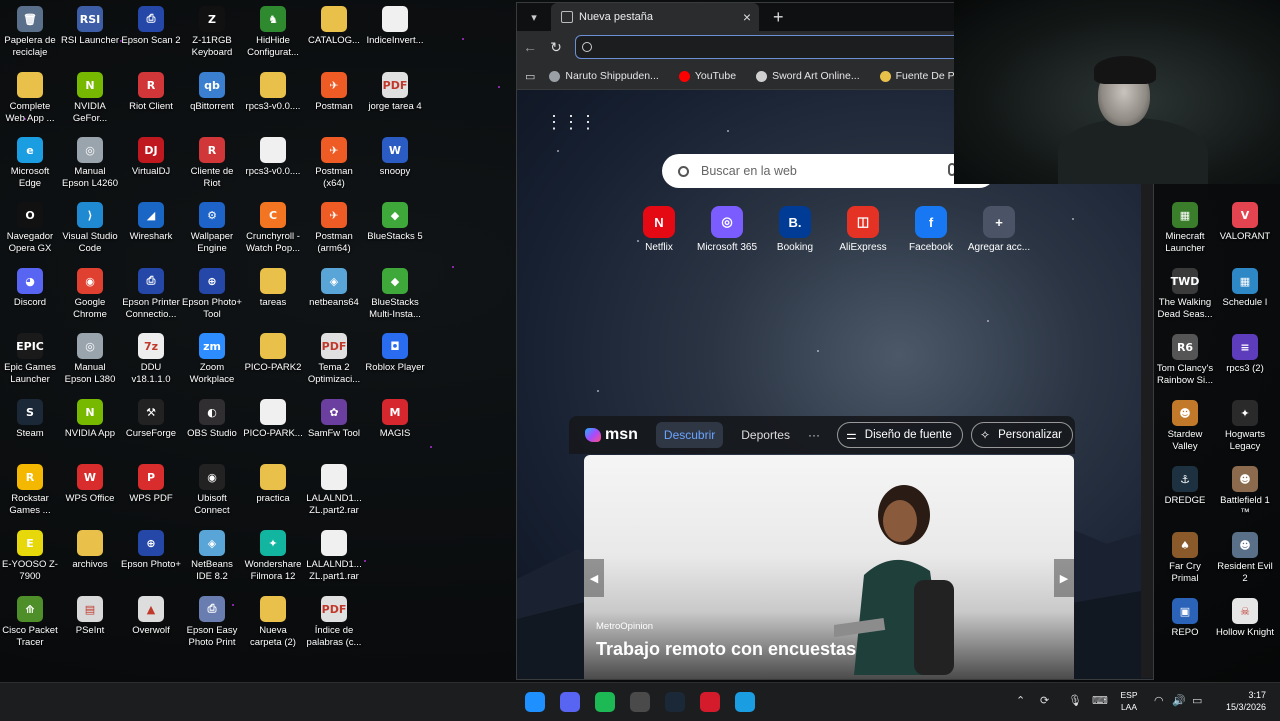  I want to click on input-language-indicator: ESP LAA, so click(1129, 701).